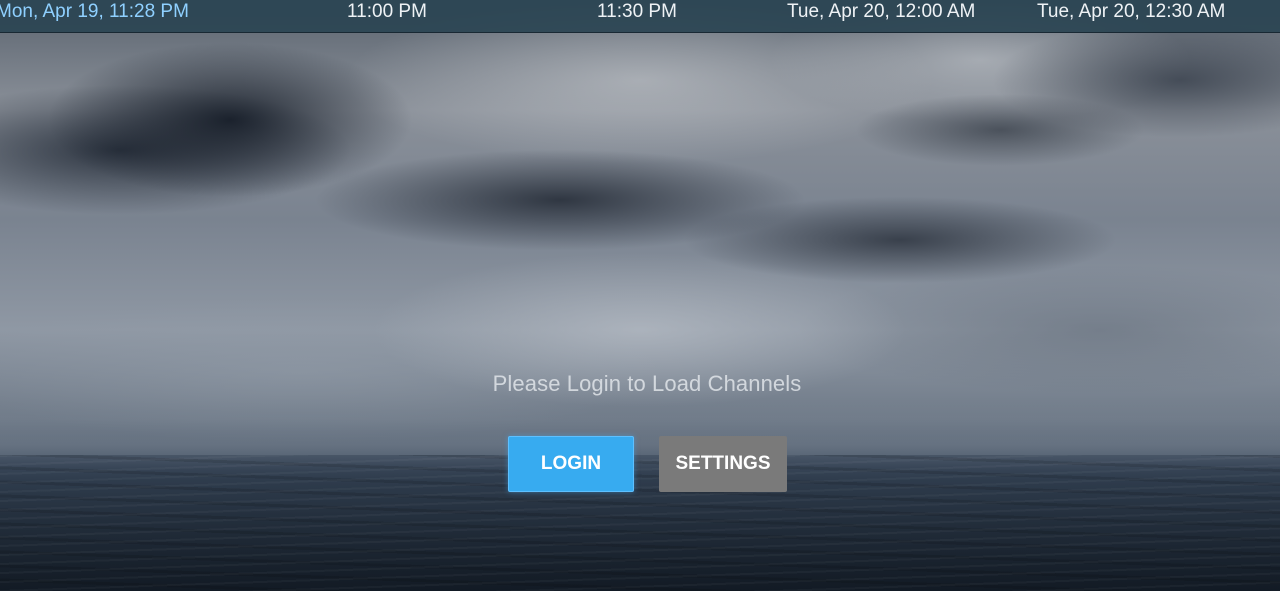  What do you see at coordinates (1131, 11) in the screenshot?
I see `time-slot: Tue, Apr 20, 12:30 AM` at bounding box center [1131, 11].